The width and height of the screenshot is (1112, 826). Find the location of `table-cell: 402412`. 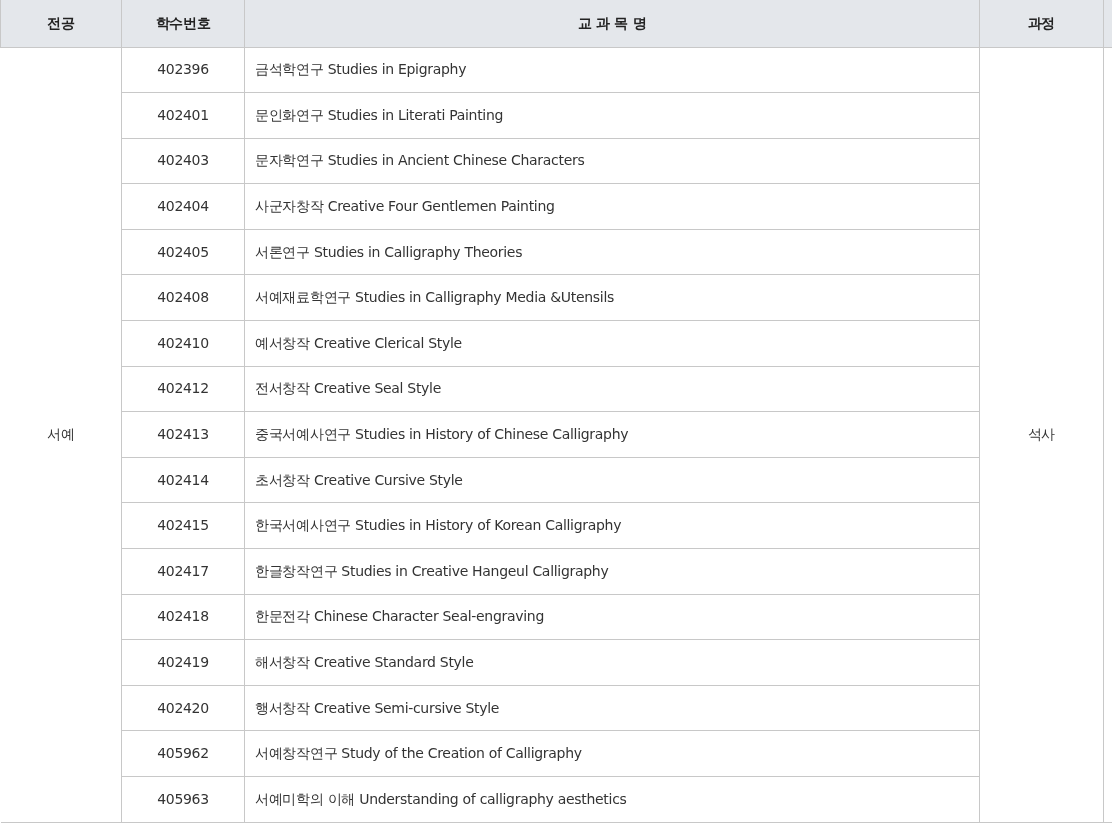

table-cell: 402412 is located at coordinates (183, 389).